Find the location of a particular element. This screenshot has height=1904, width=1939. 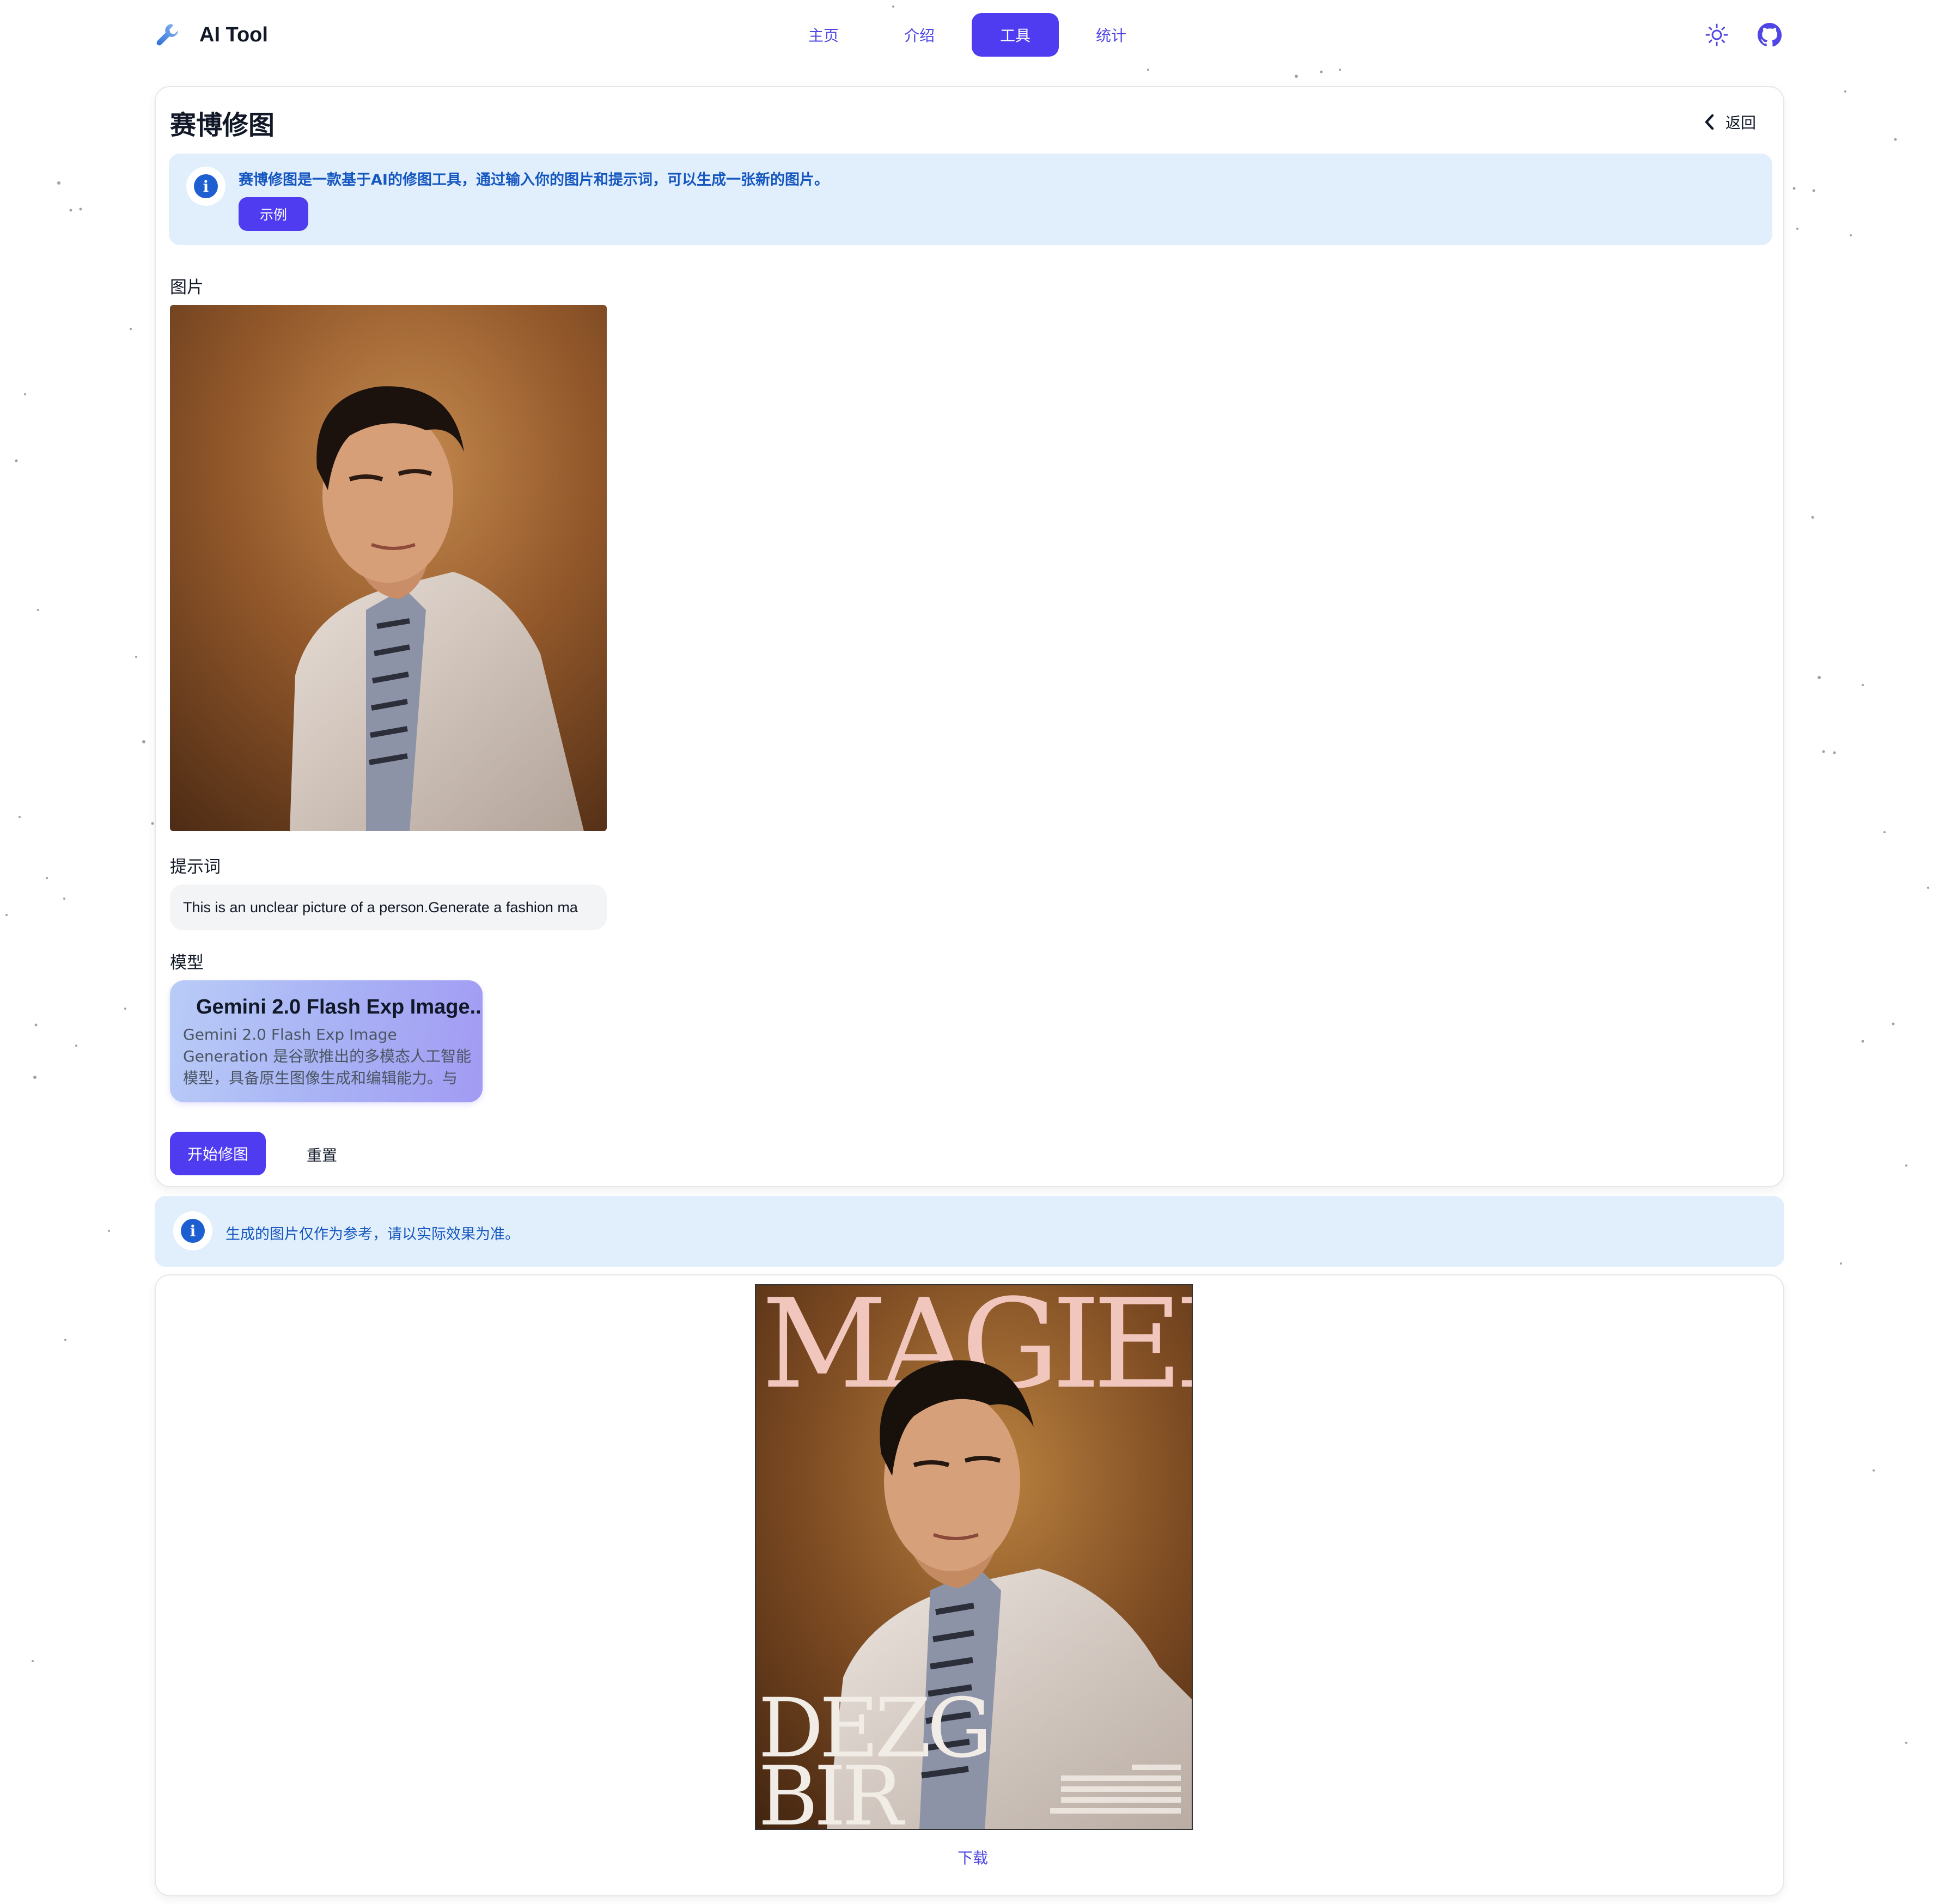

nav-tools: 工具 is located at coordinates (1016, 35).